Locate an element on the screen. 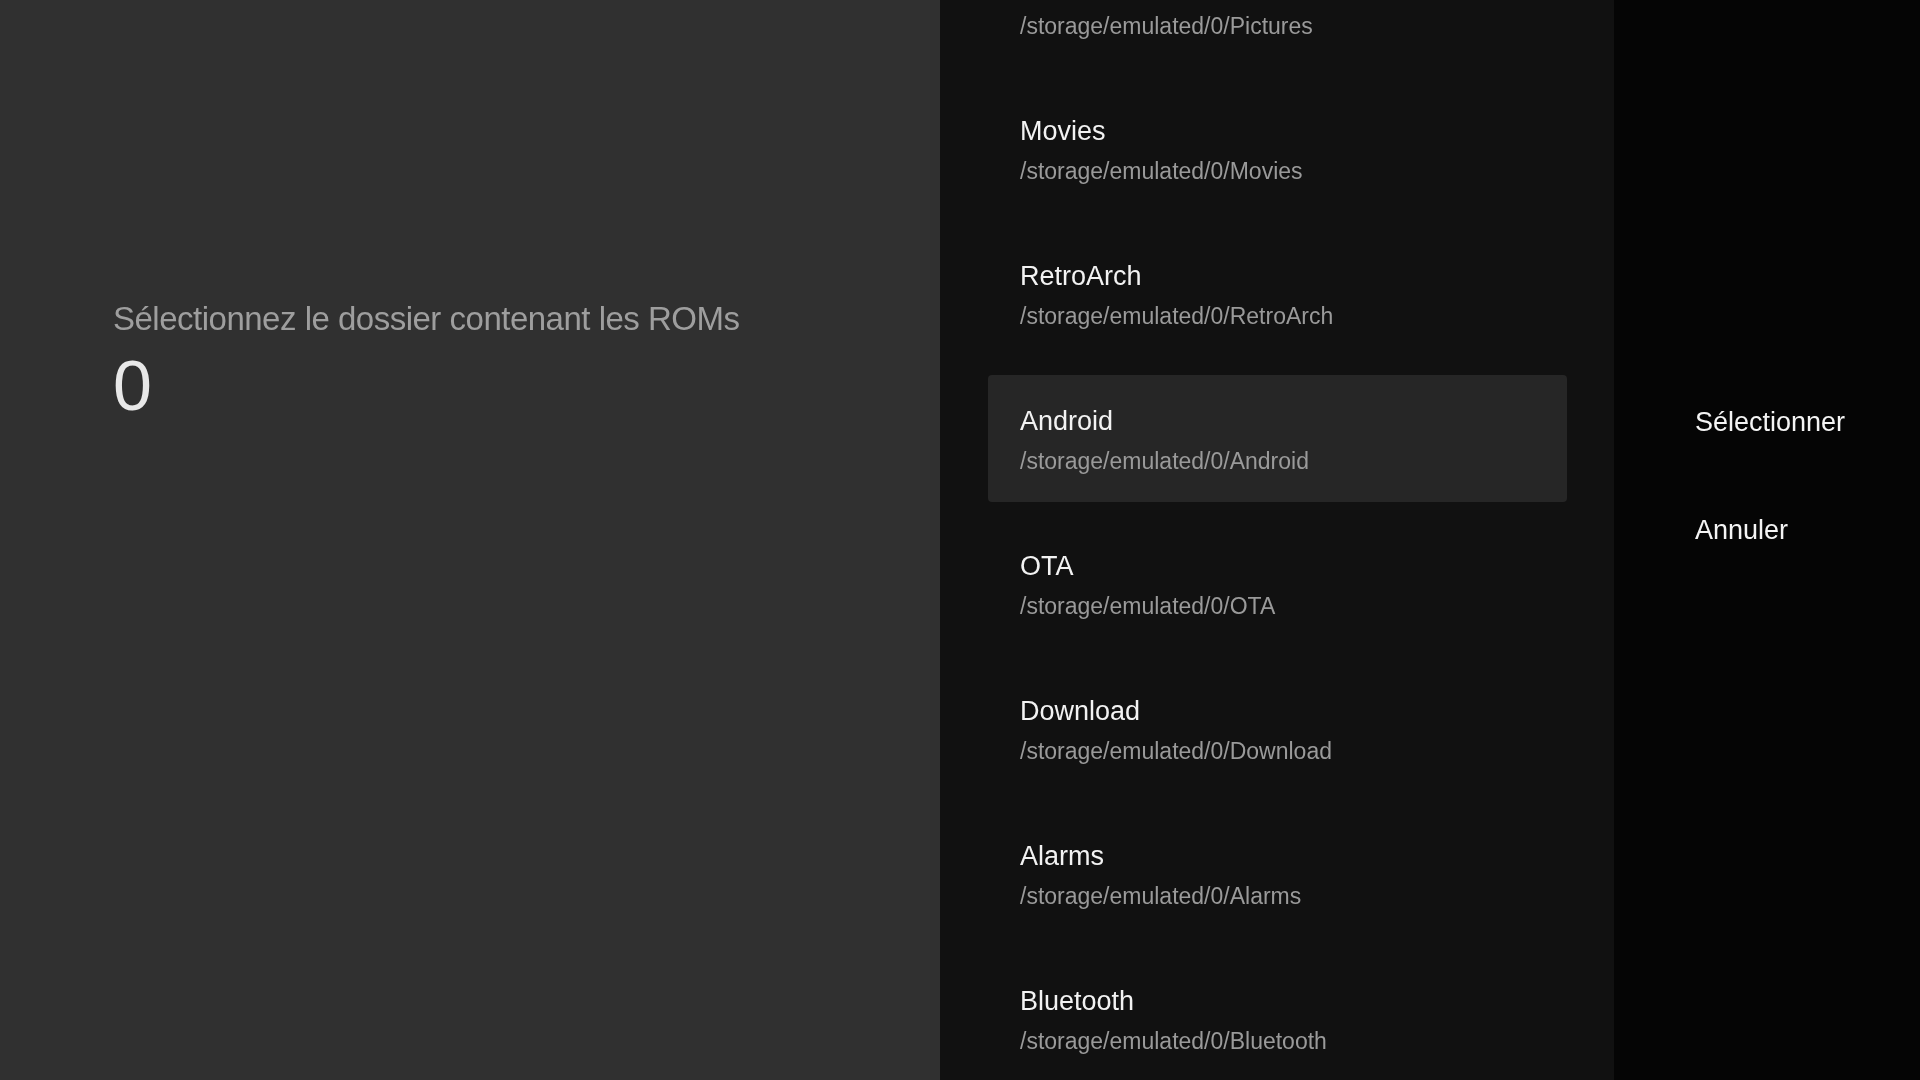 The height and width of the screenshot is (1080, 1920). folder-path: /storage/emulated/0/RetroArch is located at coordinates (1177, 316).